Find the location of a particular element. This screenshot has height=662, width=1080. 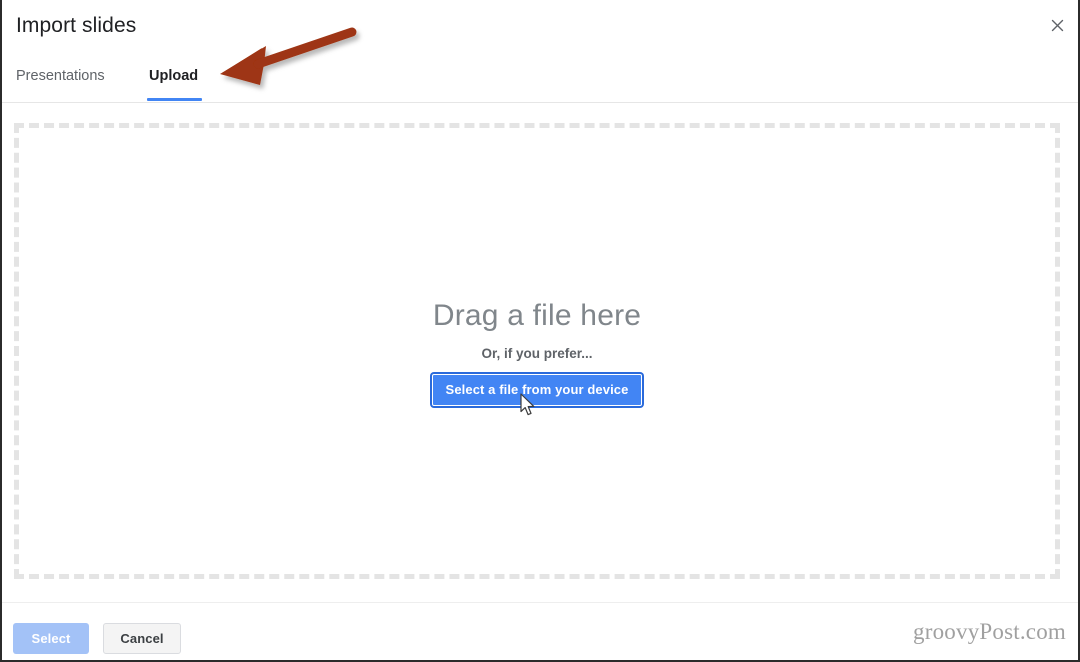

close-icon is located at coordinates (1057, 25).